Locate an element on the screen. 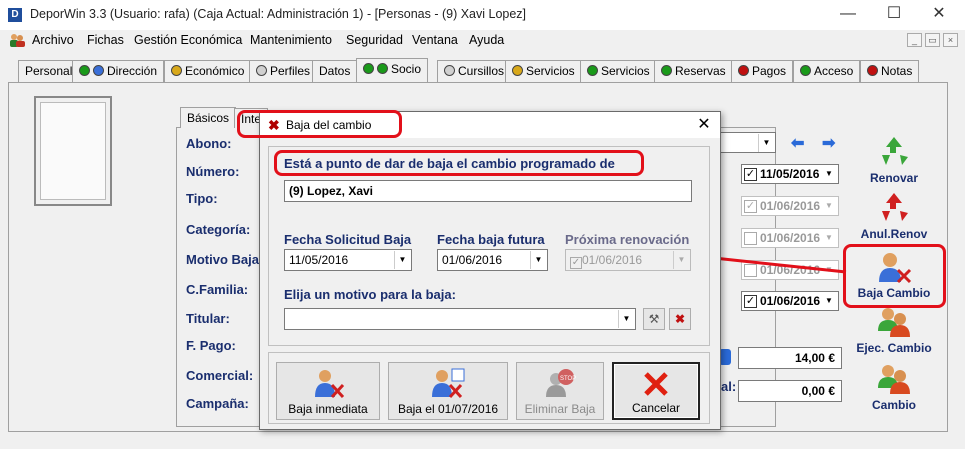  label-motivo-baja: Motivo Baja is located at coordinates (222, 259).